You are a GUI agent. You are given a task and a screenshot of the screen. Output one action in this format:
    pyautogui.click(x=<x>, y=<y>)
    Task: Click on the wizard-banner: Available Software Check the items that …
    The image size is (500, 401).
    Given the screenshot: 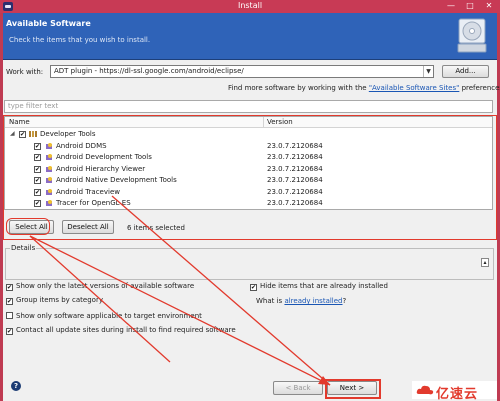 What is the action you would take?
    pyautogui.click(x=250, y=36)
    